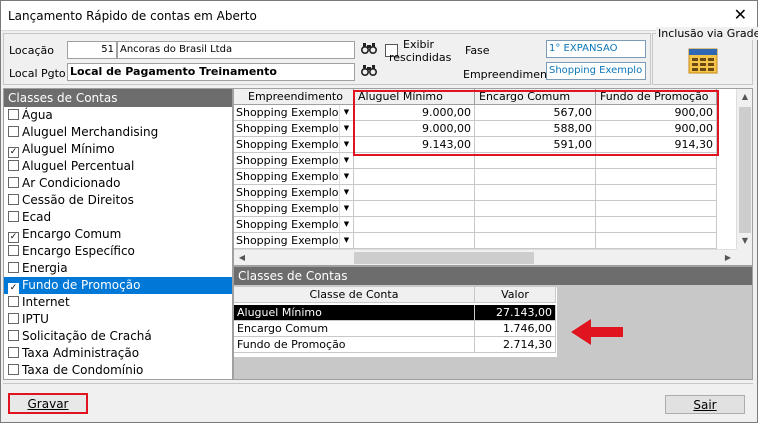  Describe the element at coordinates (118, 285) in the screenshot. I see `class-item: ✓ Fundo de Promoção` at that location.